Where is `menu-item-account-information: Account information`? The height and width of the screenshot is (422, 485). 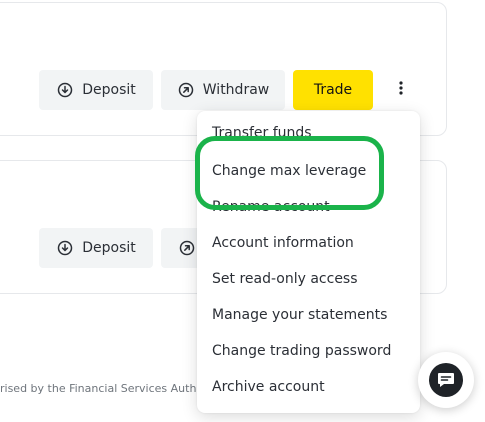
menu-item-account-information: Account information is located at coordinates (283, 243).